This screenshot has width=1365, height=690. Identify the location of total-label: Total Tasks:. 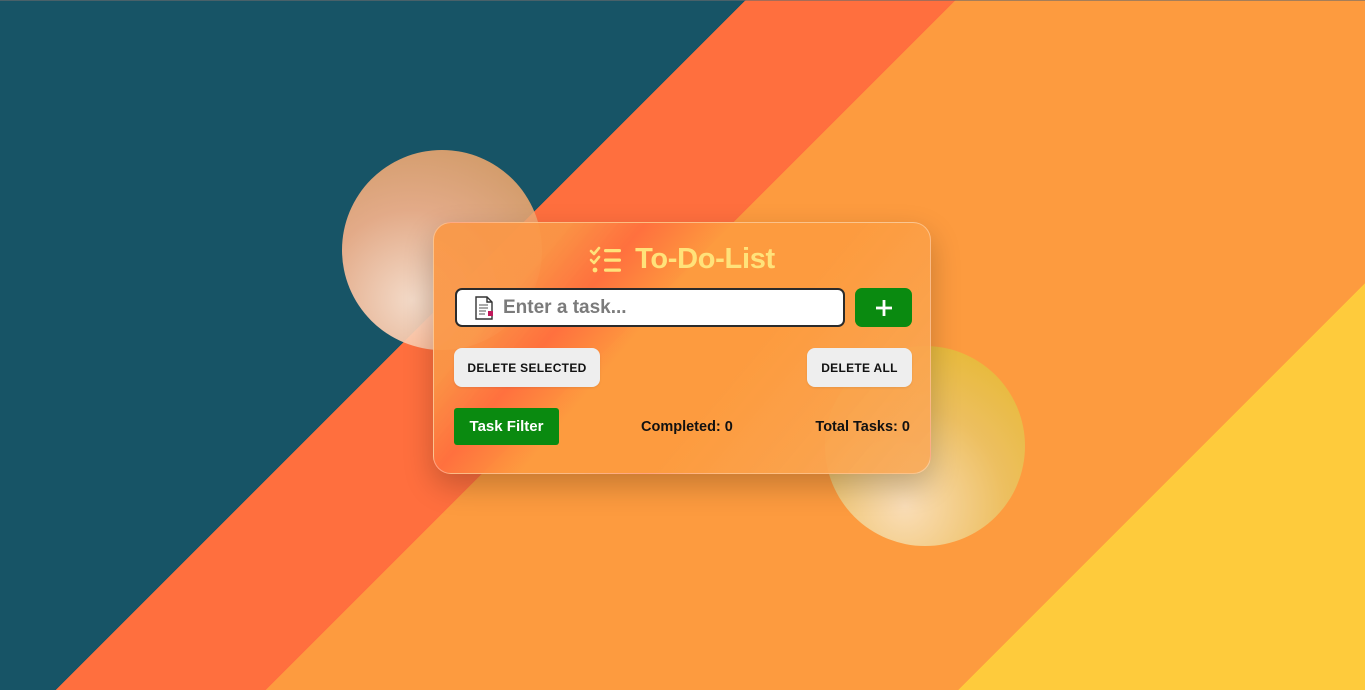
(856, 427).